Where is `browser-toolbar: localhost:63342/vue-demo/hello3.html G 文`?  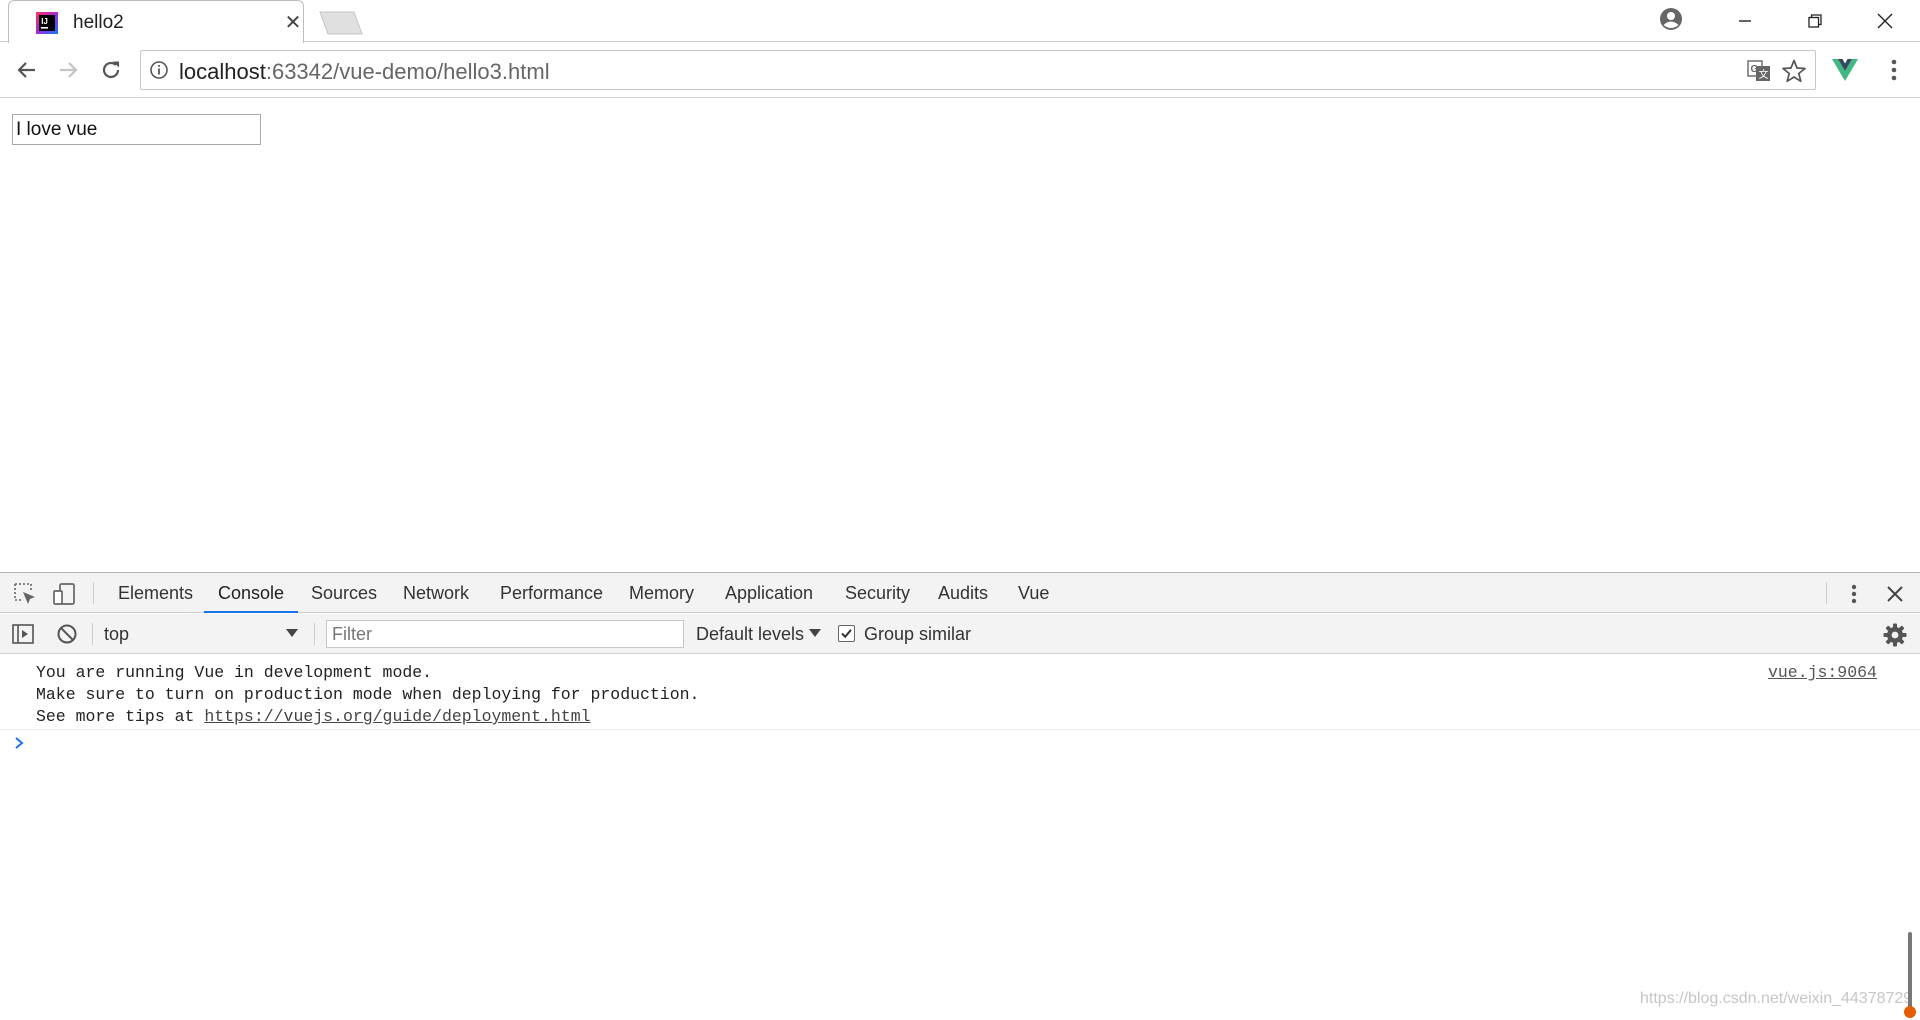 browser-toolbar: localhost:63342/vue-demo/hello3.html G 文 is located at coordinates (960, 70).